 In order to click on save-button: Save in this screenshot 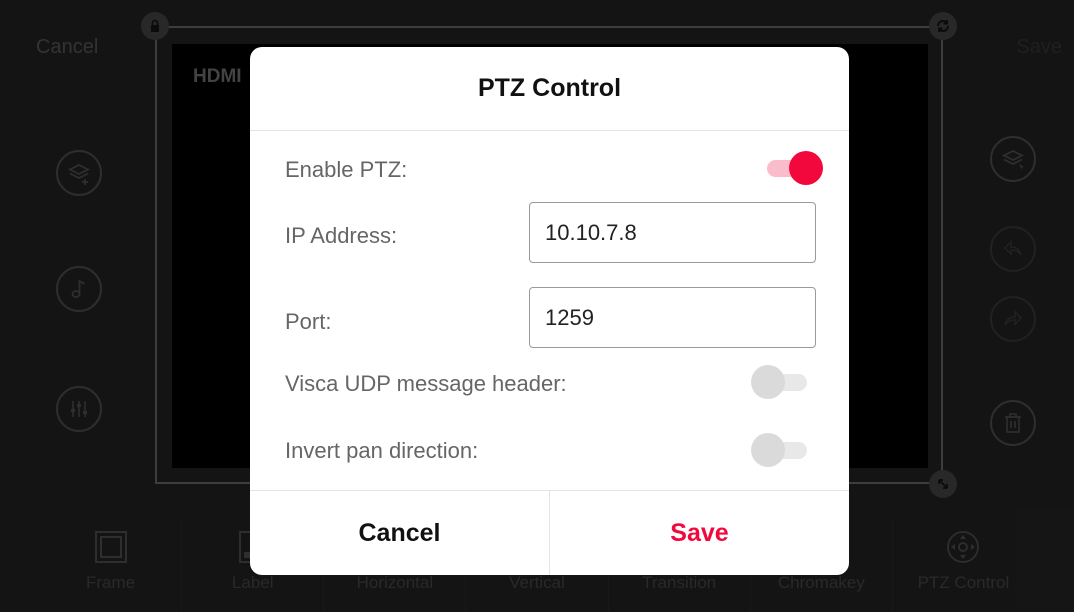, I will do `click(699, 533)`.